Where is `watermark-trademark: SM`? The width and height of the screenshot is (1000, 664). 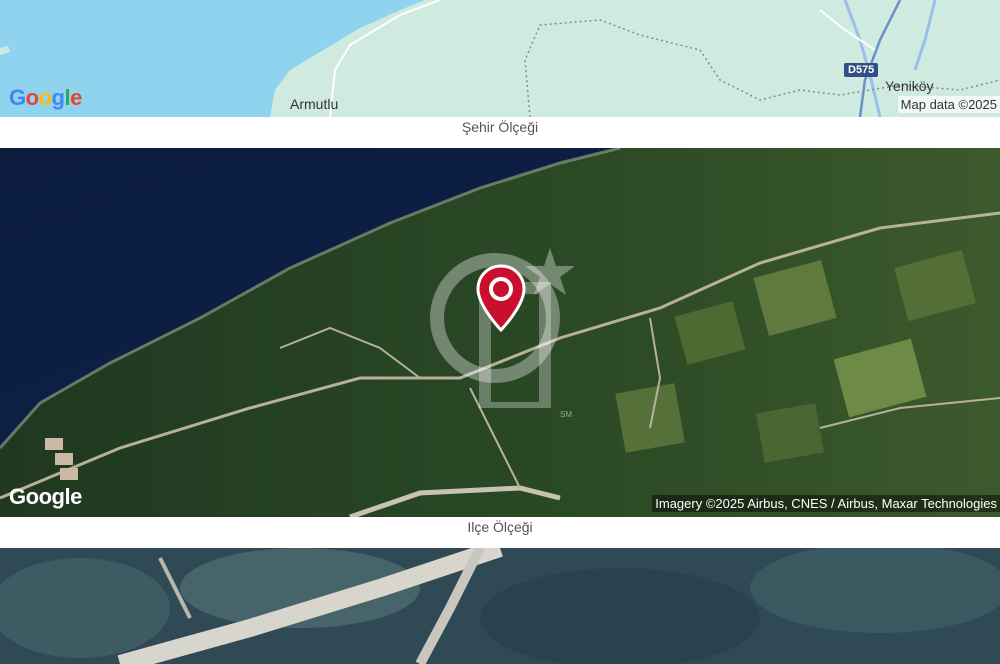
watermark-trademark: SM is located at coordinates (566, 414).